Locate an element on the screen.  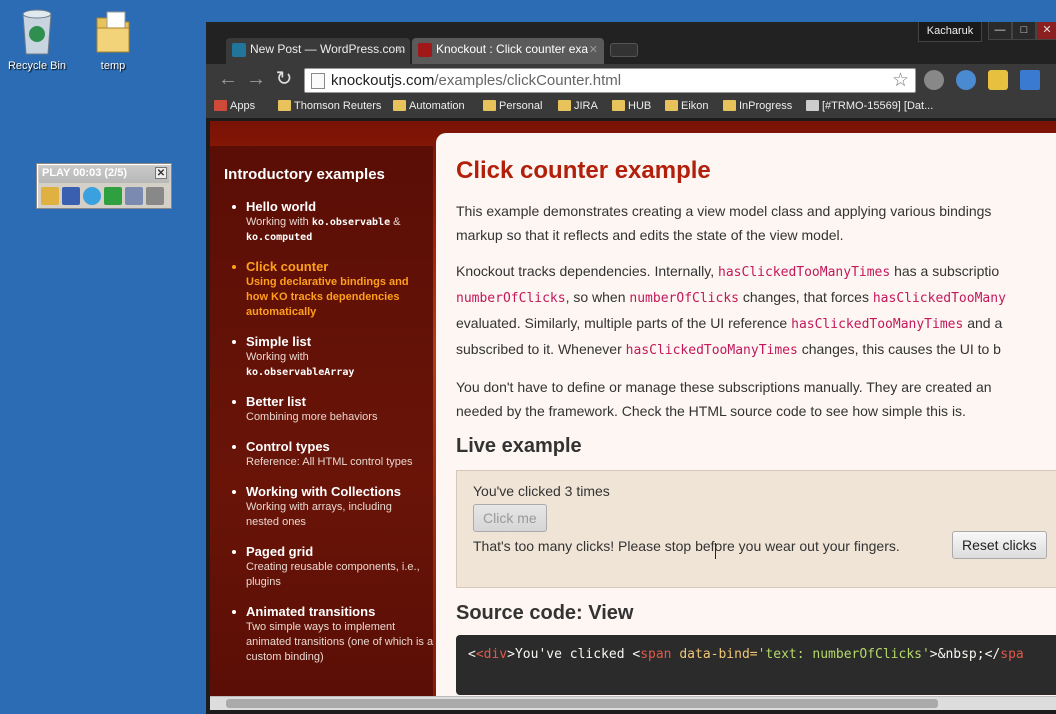
text-span: and a is located at coordinates (983, 323).